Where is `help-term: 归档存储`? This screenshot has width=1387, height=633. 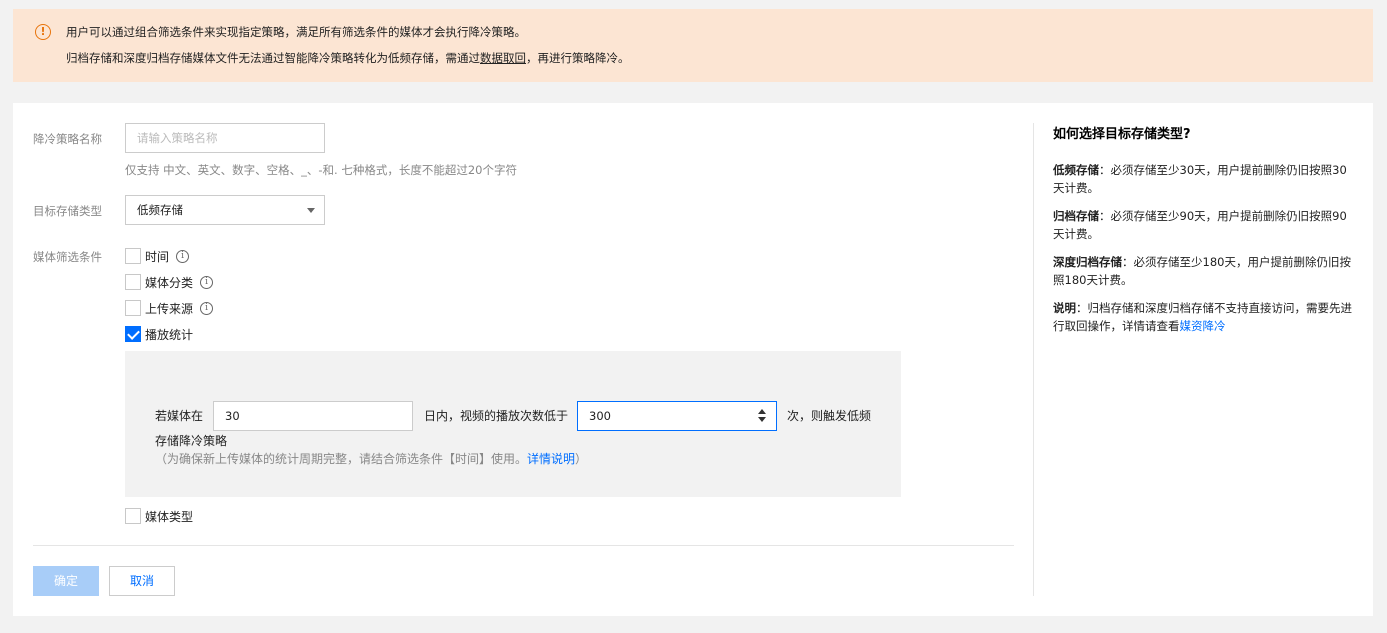 help-term: 归档存储 is located at coordinates (1076, 216).